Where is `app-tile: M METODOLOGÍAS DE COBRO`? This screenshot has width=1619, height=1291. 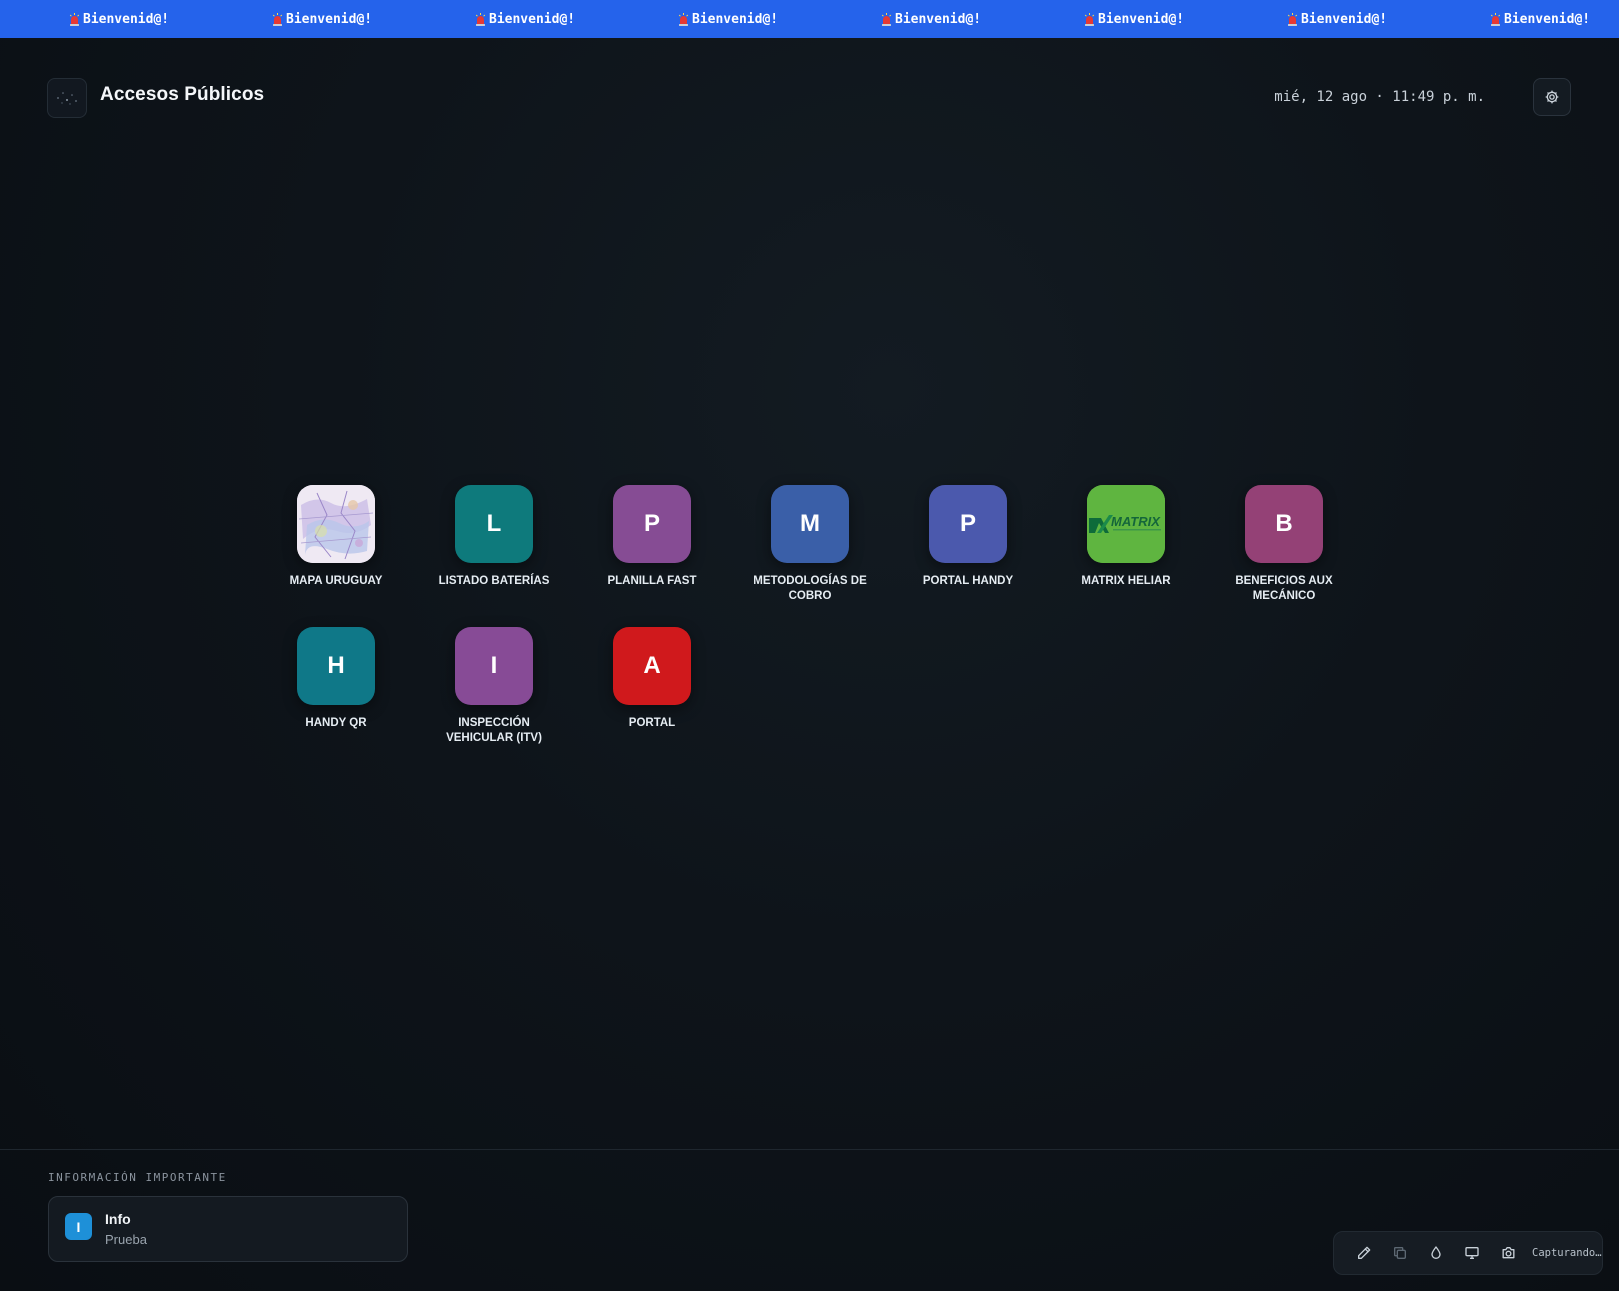
app-tile: M METODOLOGÍAS DE COBRO is located at coordinates (810, 544).